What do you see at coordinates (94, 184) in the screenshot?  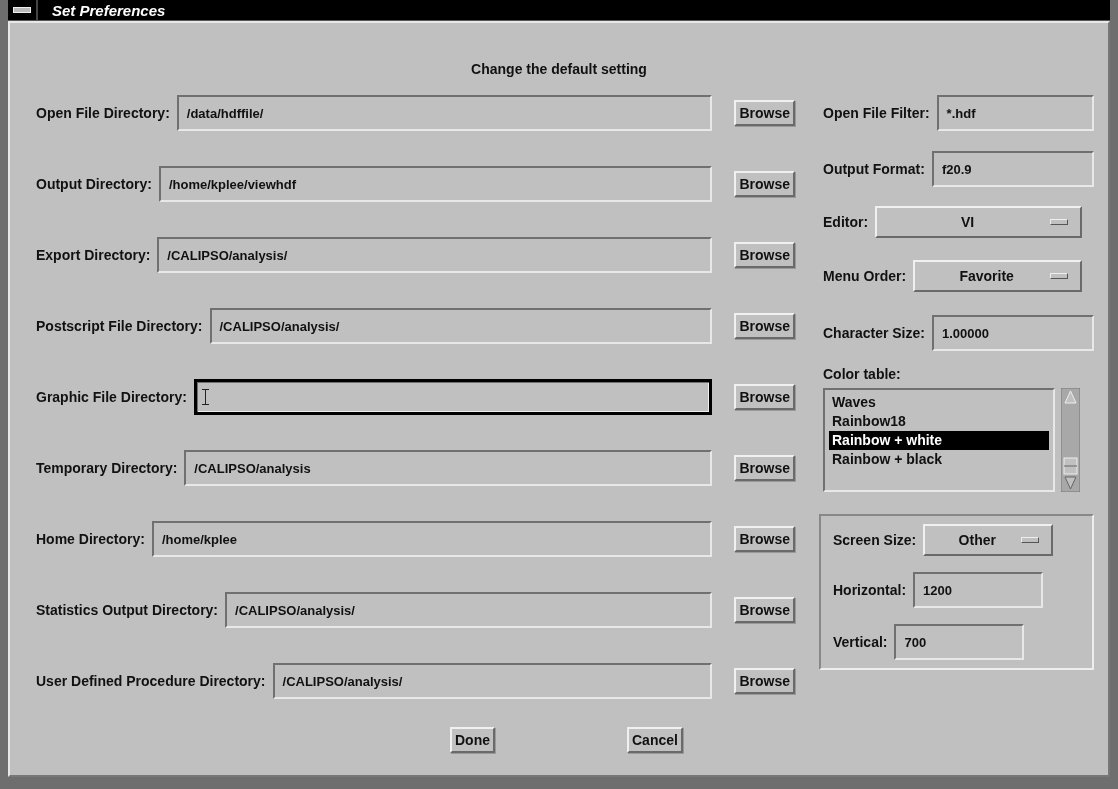 I see `field-label: Output Directory:` at bounding box center [94, 184].